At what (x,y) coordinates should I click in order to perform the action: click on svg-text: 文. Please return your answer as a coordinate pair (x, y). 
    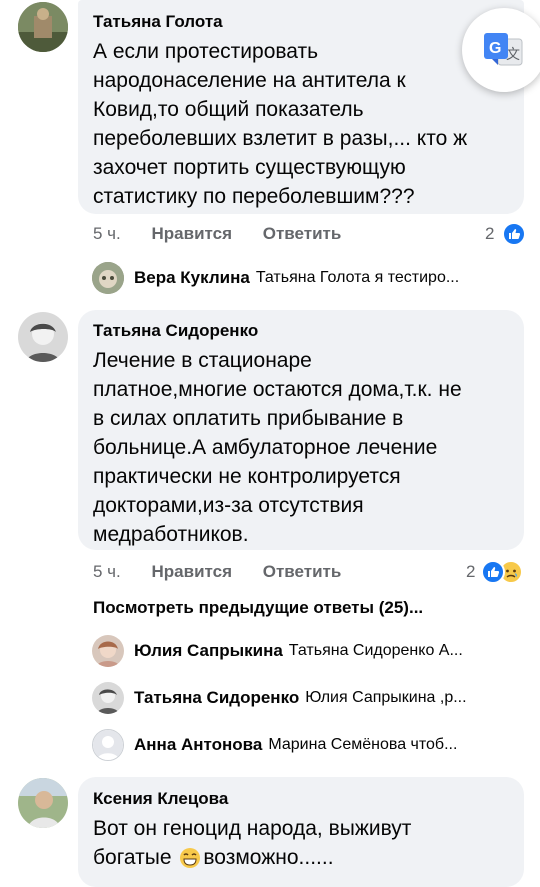
    Looking at the image, I should click on (513, 55).